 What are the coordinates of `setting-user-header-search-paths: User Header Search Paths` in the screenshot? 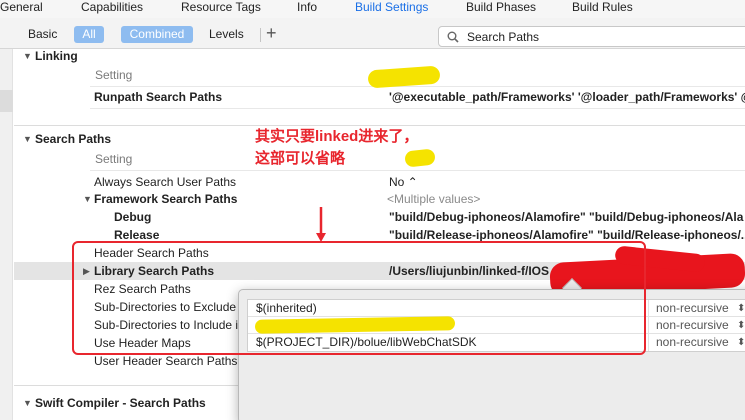 It's located at (165, 361).